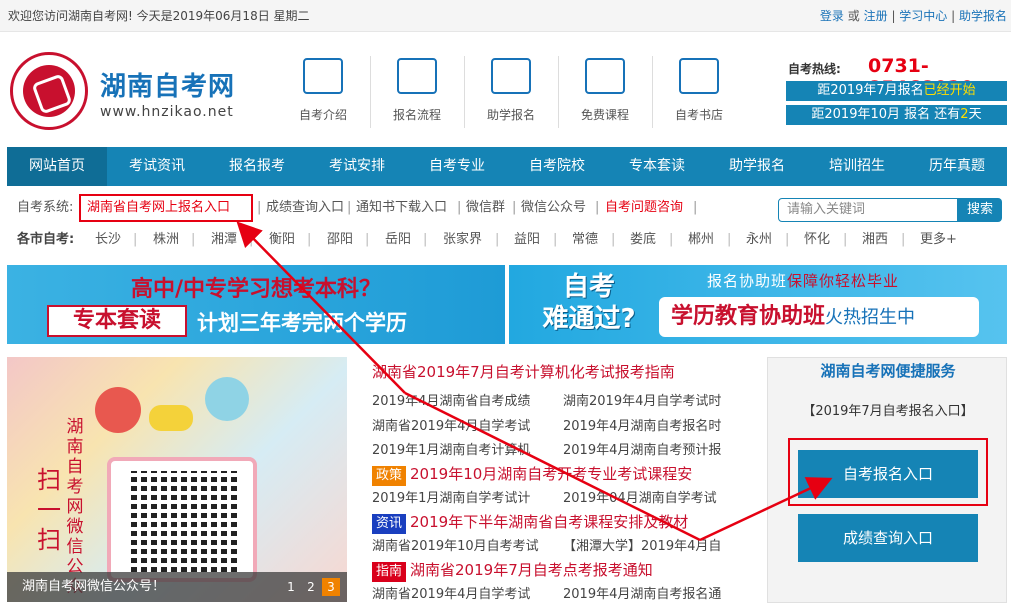 The width and height of the screenshot is (1011, 609). I want to click on score-query-link: 成绩查询入口, so click(305, 208).